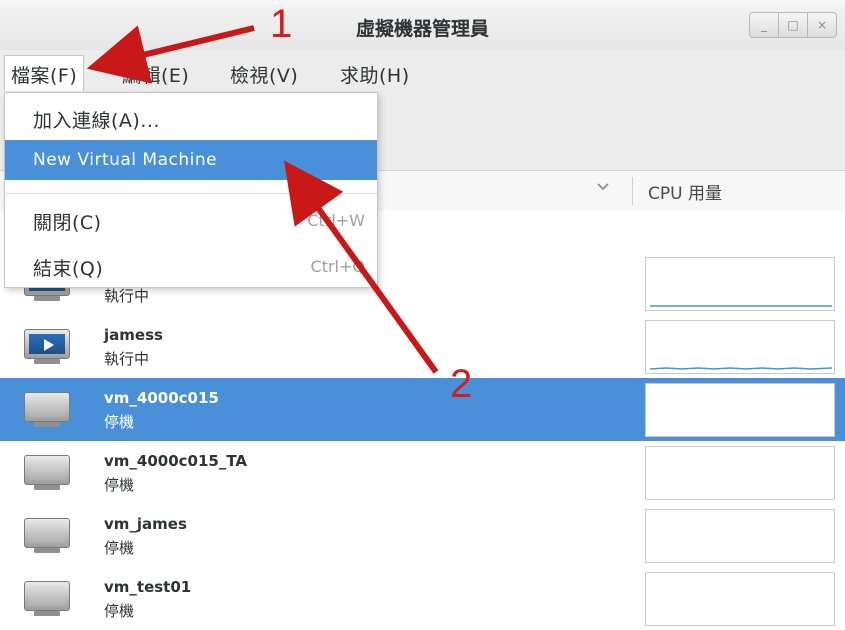  I want to click on menu-item-shortcut: Ctrl+Q, so click(337, 266).